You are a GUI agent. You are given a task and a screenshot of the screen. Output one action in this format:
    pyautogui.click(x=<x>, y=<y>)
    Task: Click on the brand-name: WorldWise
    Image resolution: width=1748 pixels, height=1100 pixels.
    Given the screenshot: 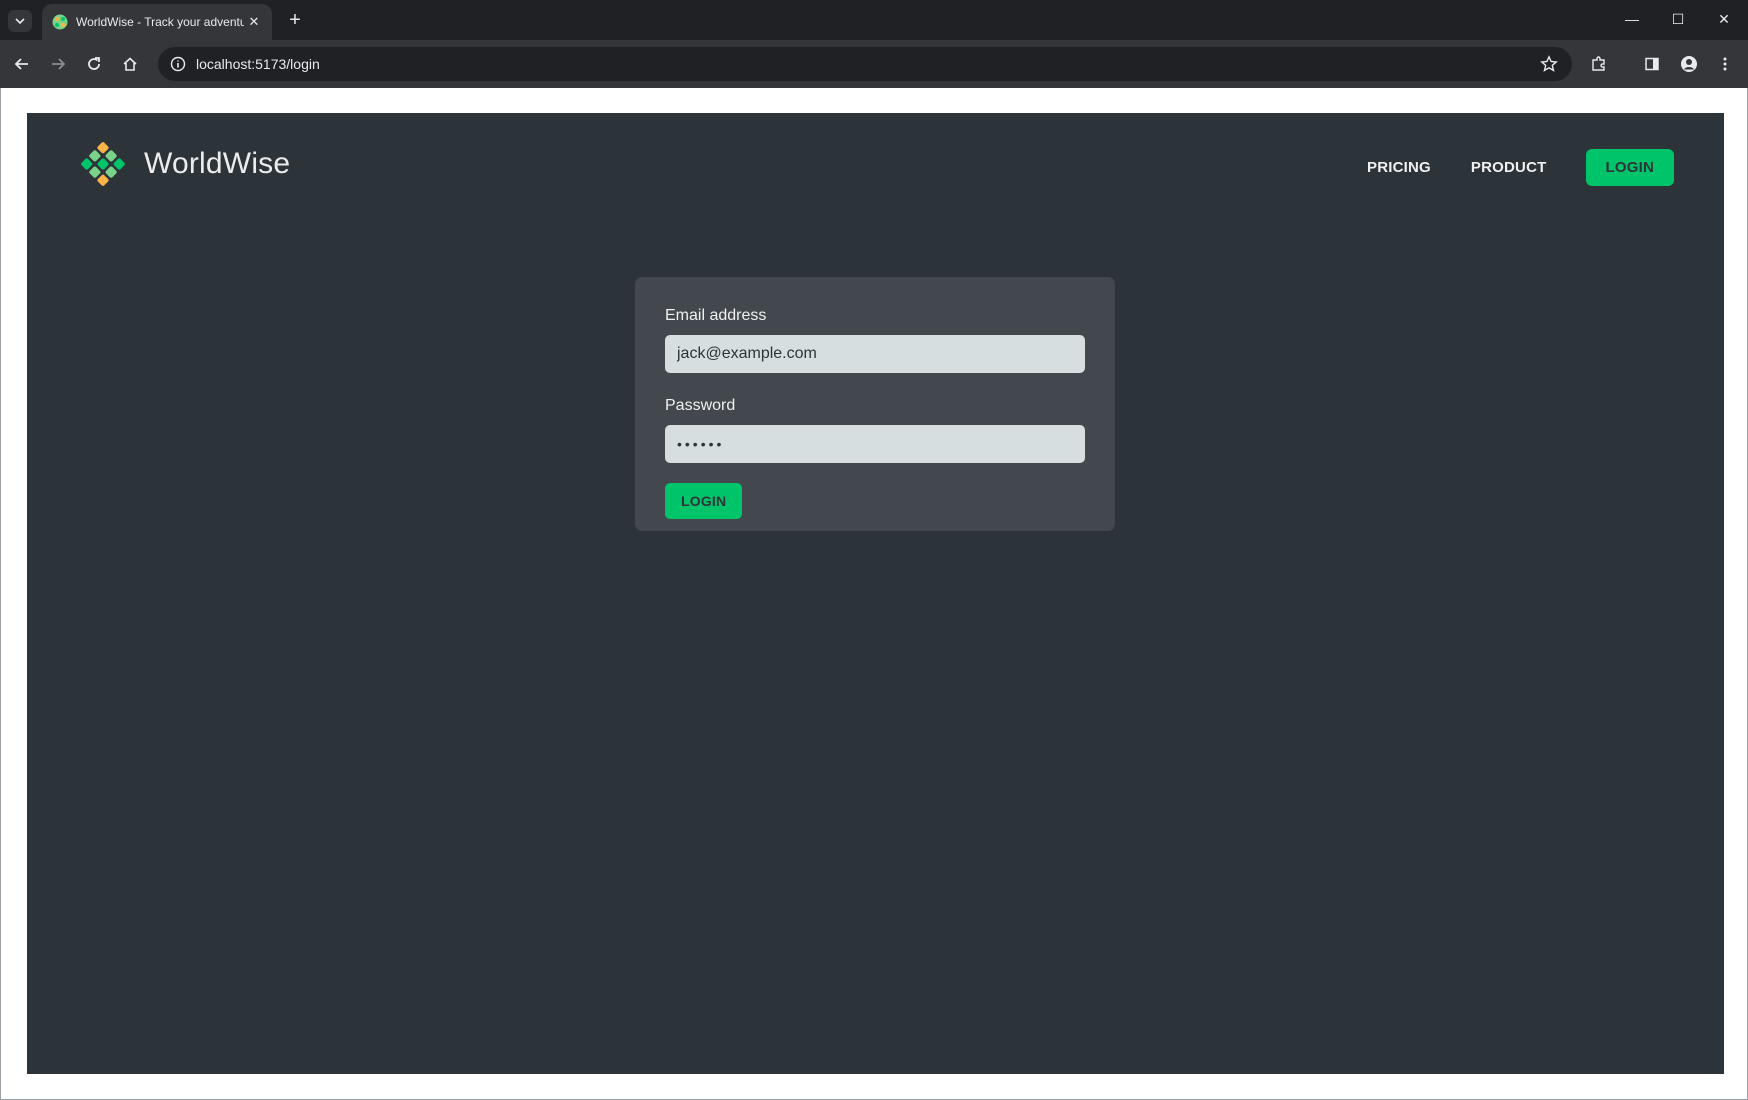 What is the action you would take?
    pyautogui.click(x=217, y=163)
    